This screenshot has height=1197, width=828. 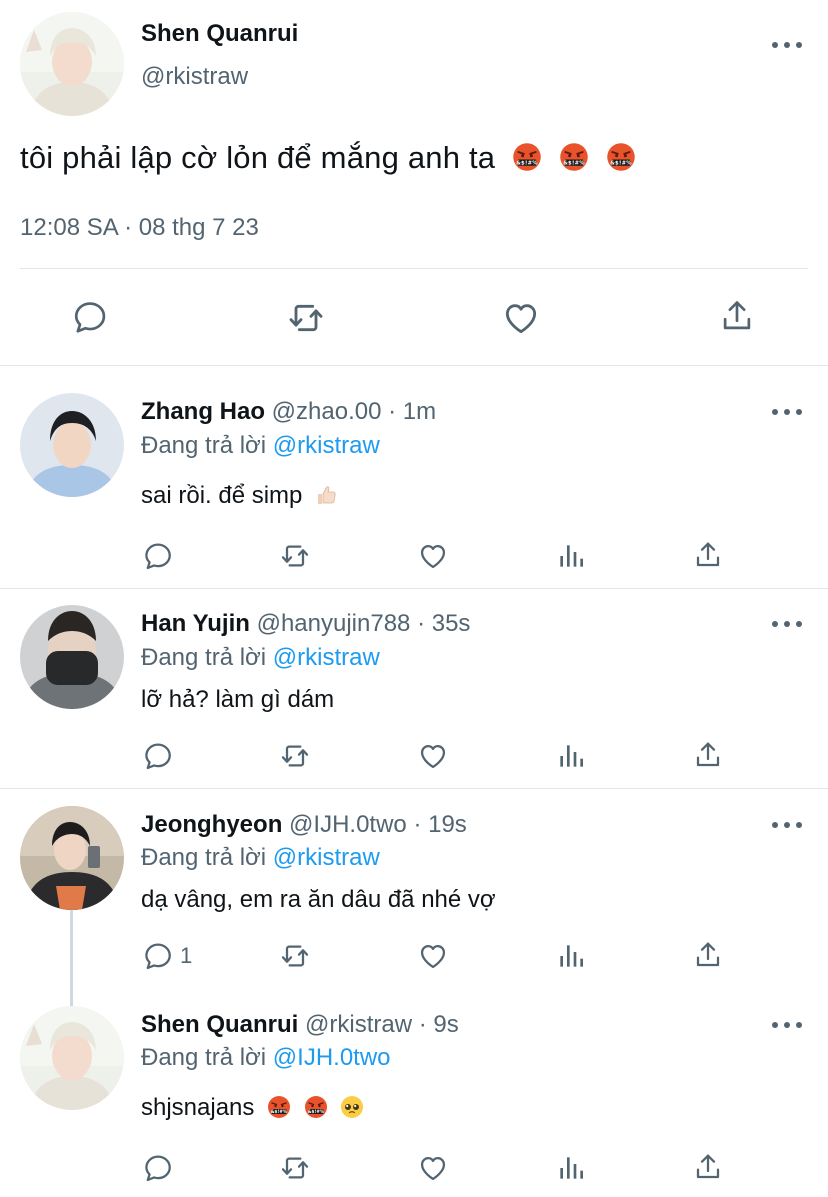 I want to click on reply-count: 1, so click(x=186, y=955).